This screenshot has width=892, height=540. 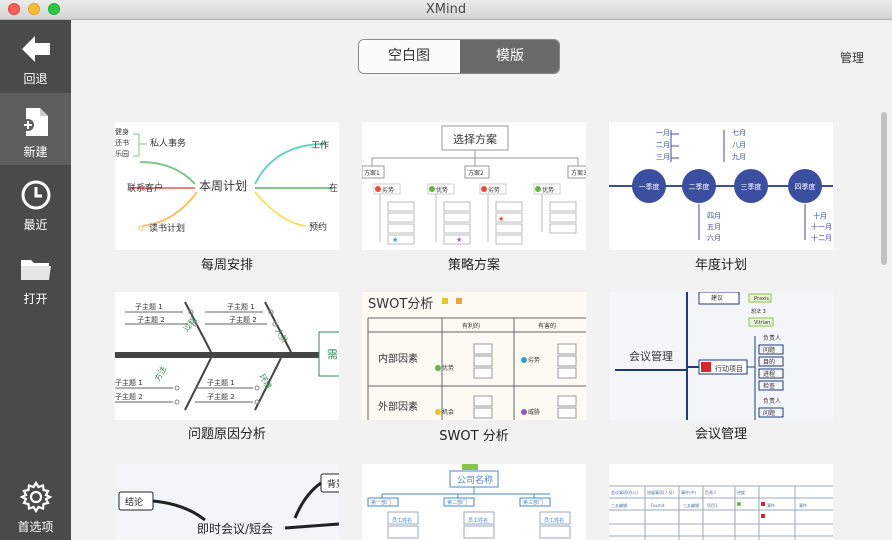 I want to click on root-topic: 选择方案, so click(x=475, y=139).